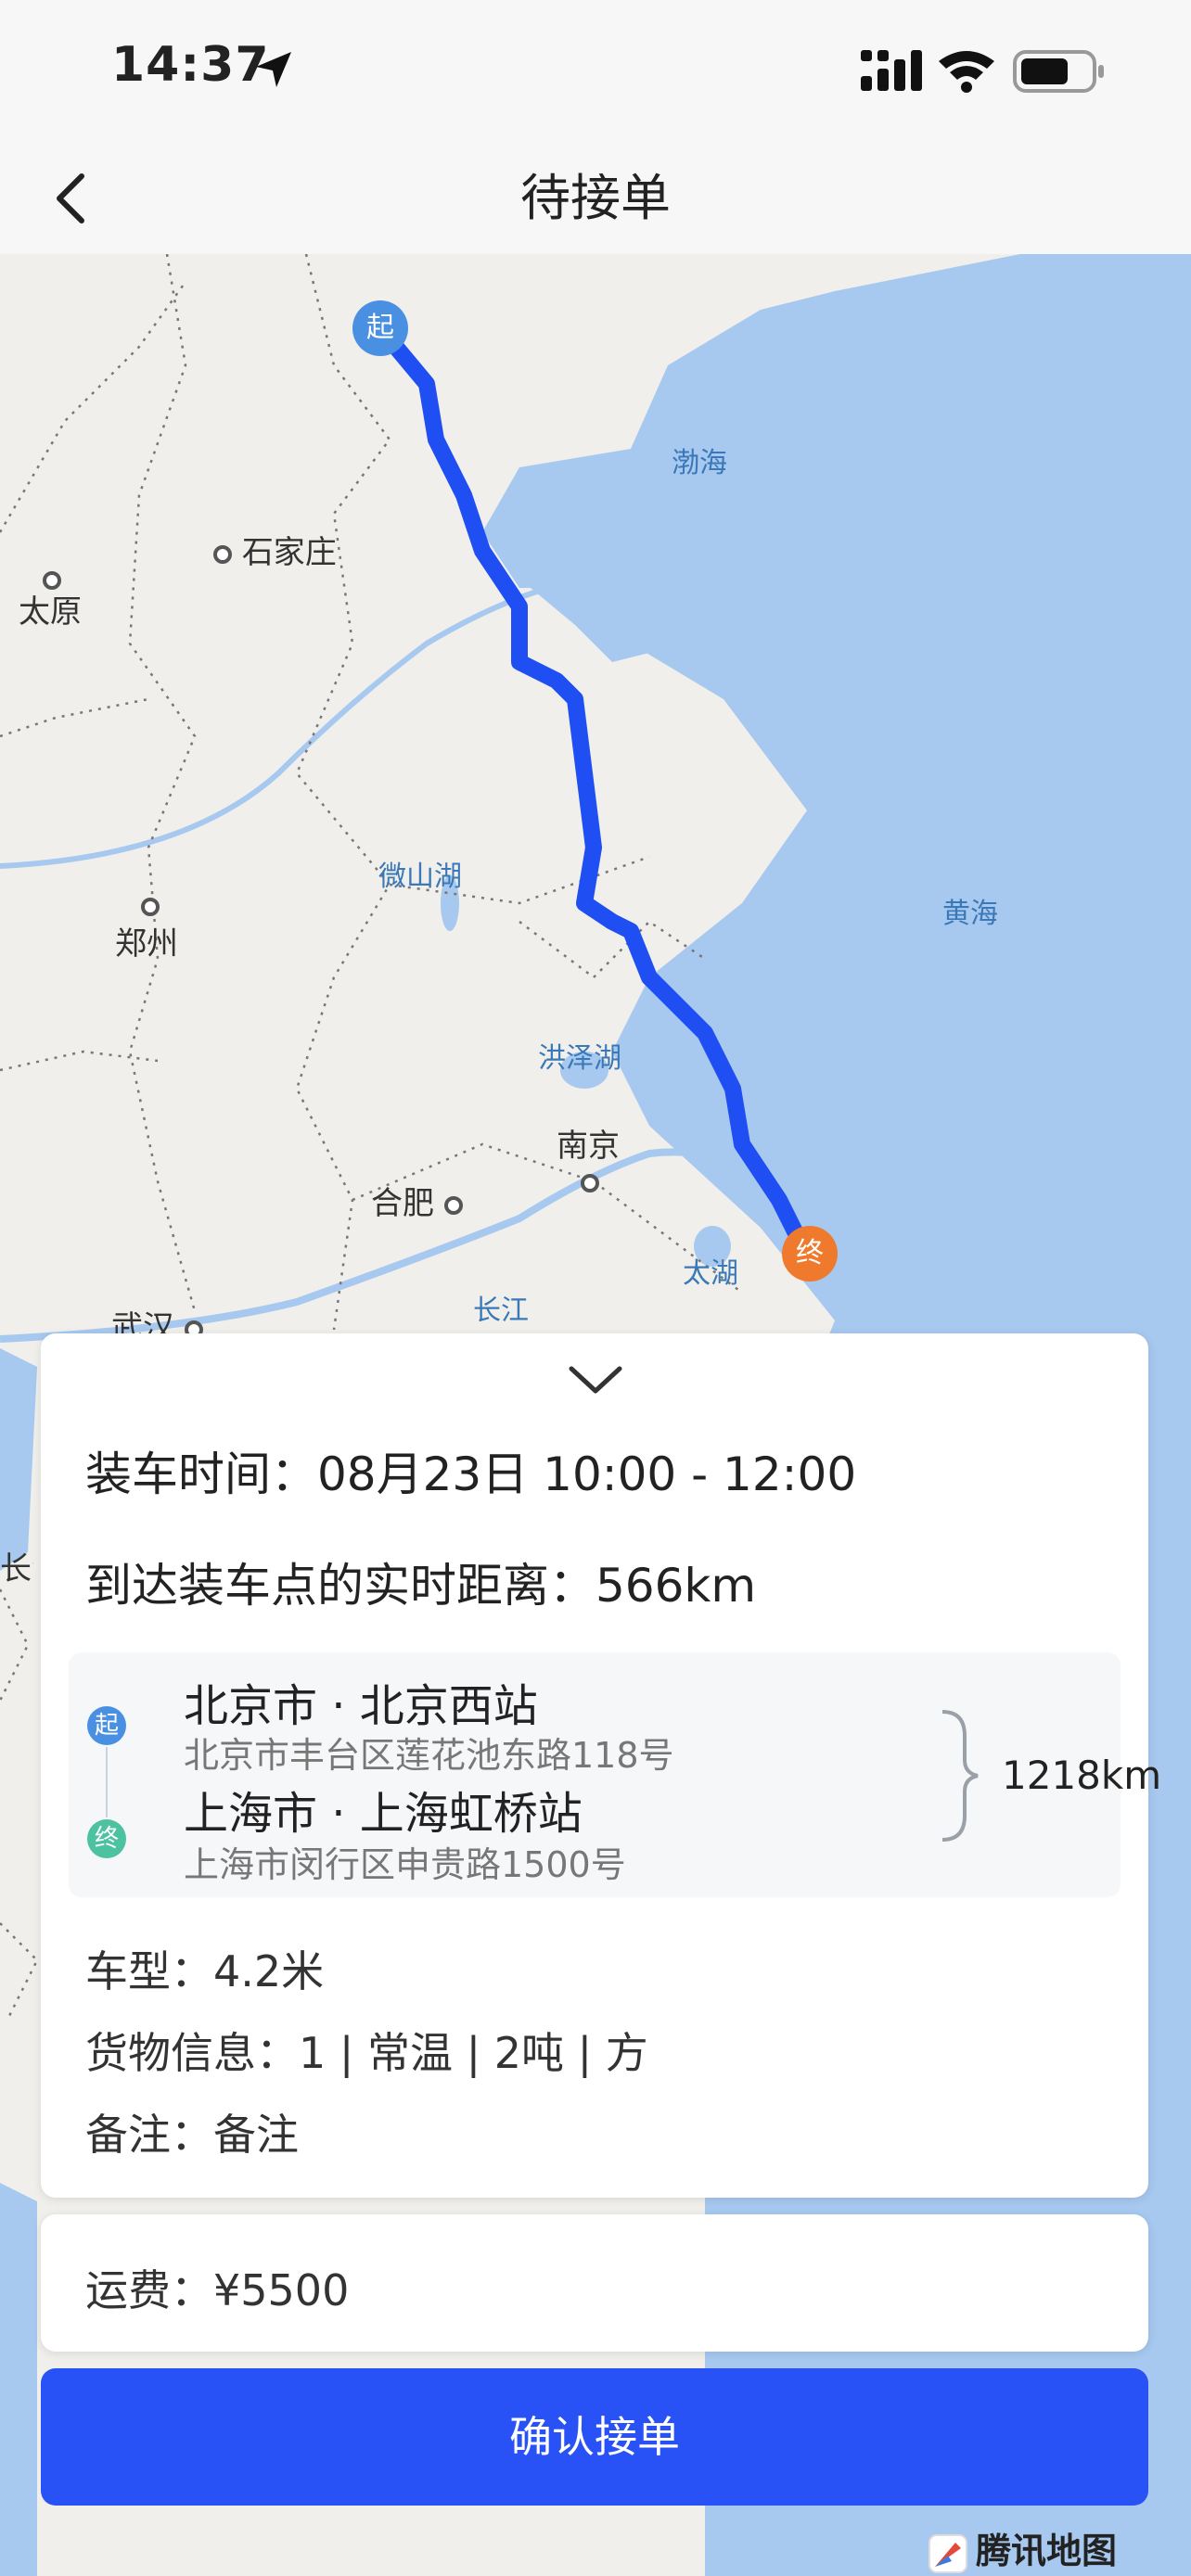  Describe the element at coordinates (51, 612) in the screenshot. I see `map-label-taiyuan: 太原` at that location.